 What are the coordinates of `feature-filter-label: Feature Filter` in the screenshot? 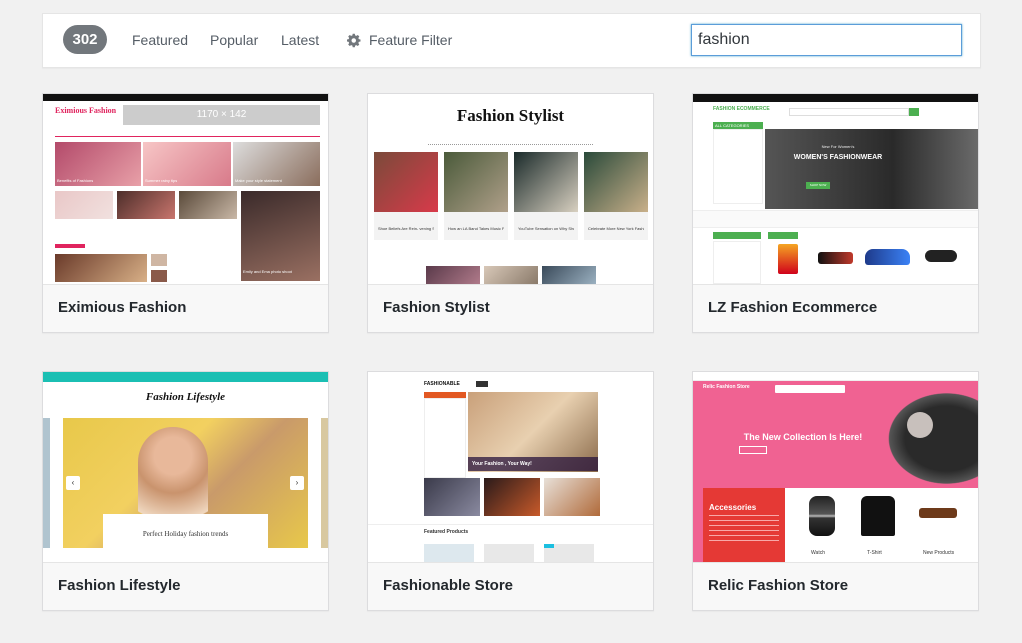 It's located at (411, 40).